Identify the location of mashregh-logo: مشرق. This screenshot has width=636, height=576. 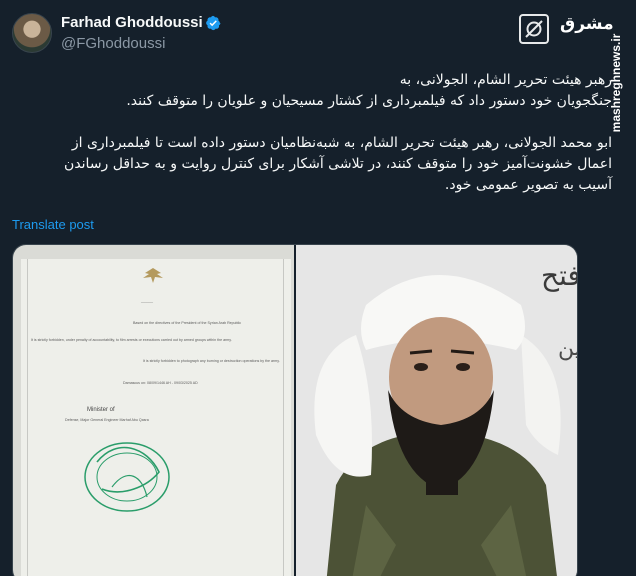
(587, 24).